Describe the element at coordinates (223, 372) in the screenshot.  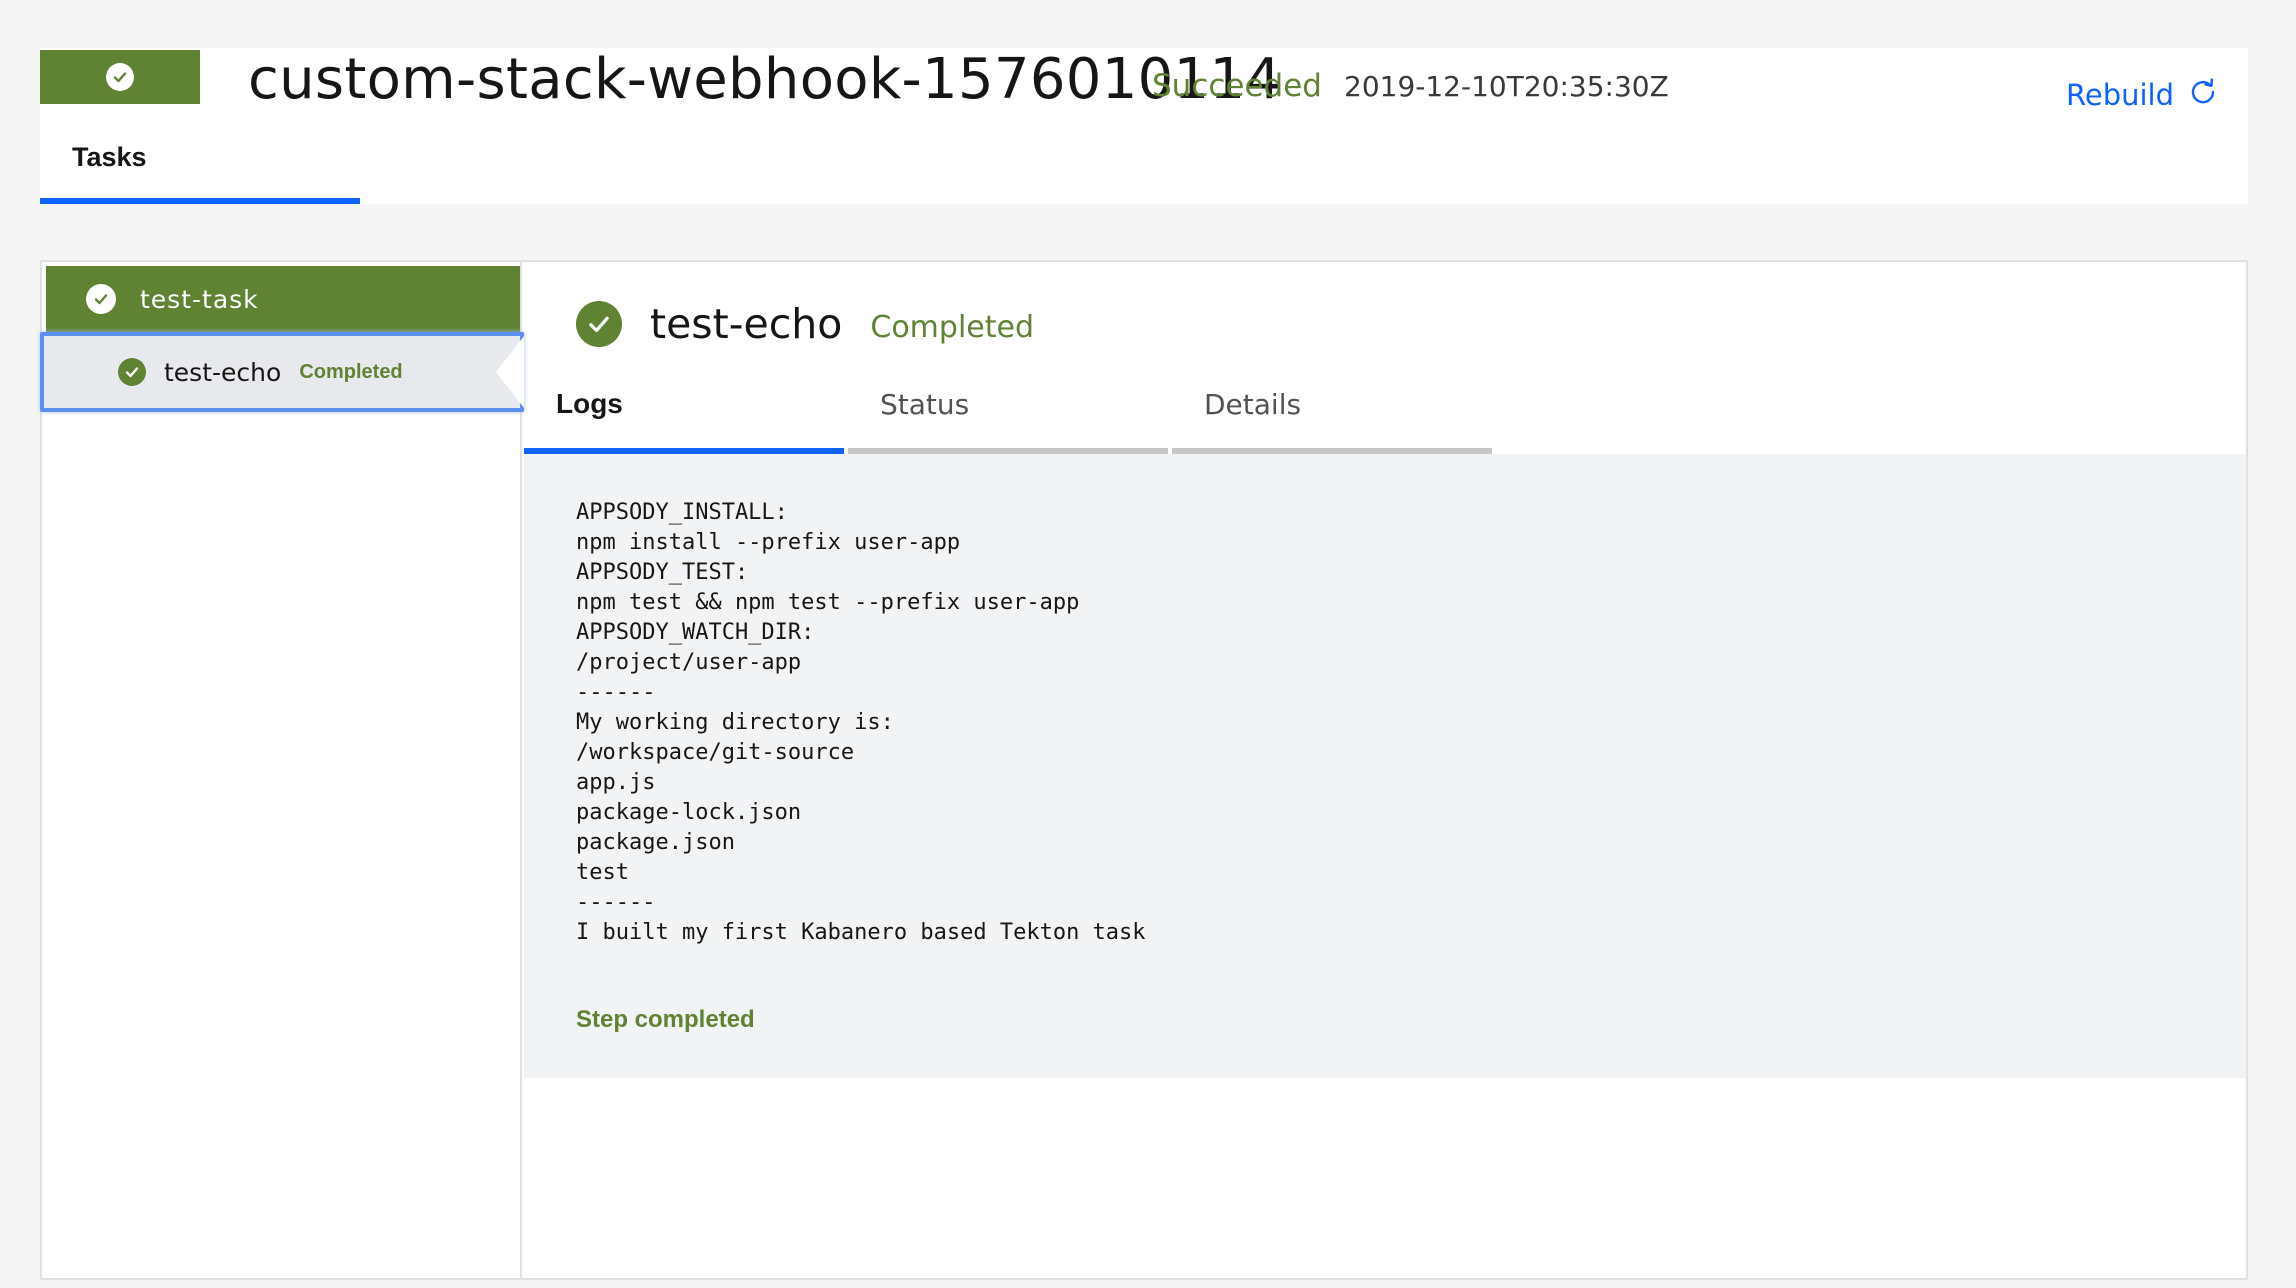
I see `step-name: test-echo` at that location.